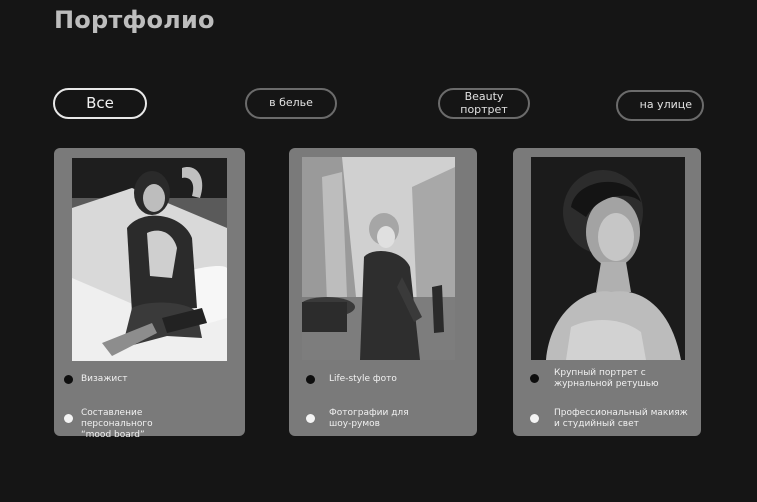 The width and height of the screenshot is (757, 502). I want to click on portfolio-card-lifestyle: Life-style фото Фотографии для шоу-румов, so click(383, 292).